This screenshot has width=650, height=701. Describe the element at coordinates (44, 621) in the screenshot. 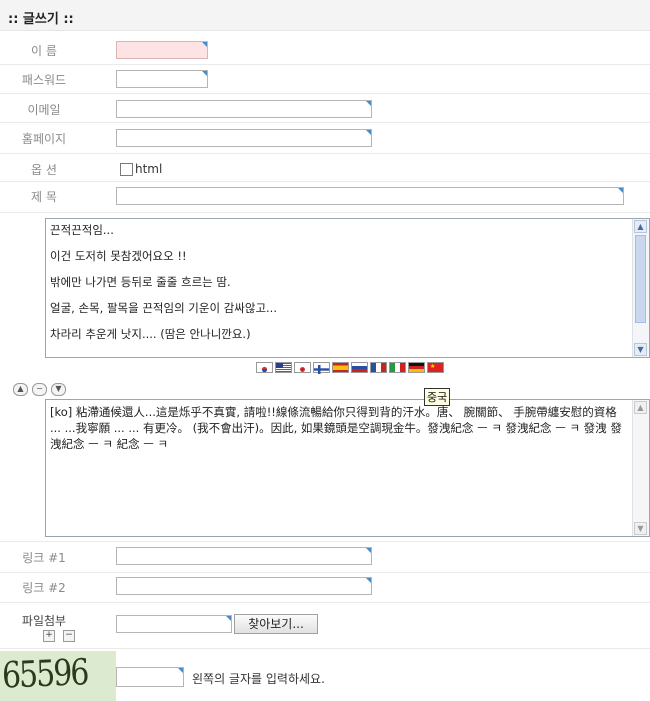

I see `attach-label: 파일첨부` at that location.